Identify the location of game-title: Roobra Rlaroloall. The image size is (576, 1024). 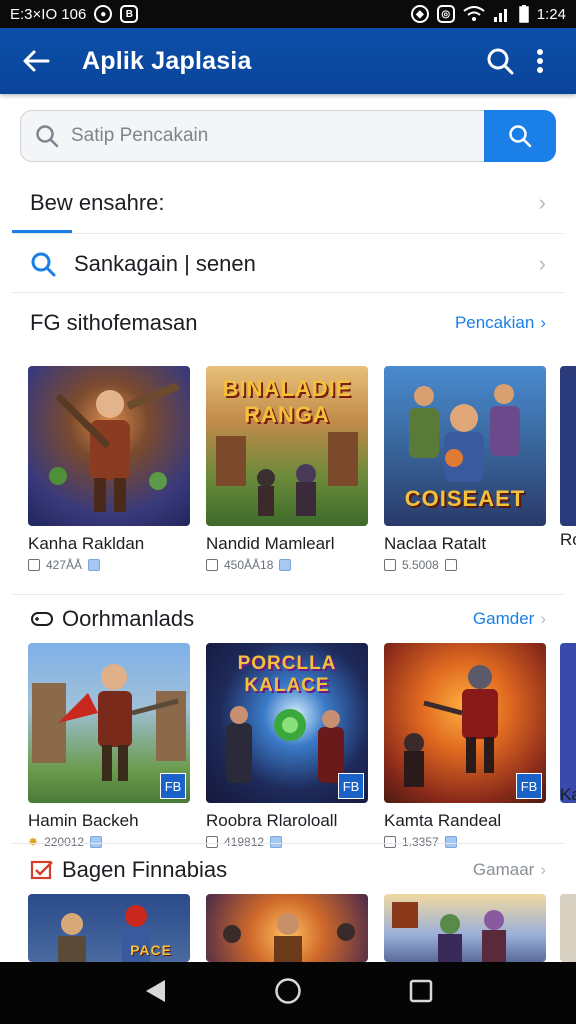
(272, 820).